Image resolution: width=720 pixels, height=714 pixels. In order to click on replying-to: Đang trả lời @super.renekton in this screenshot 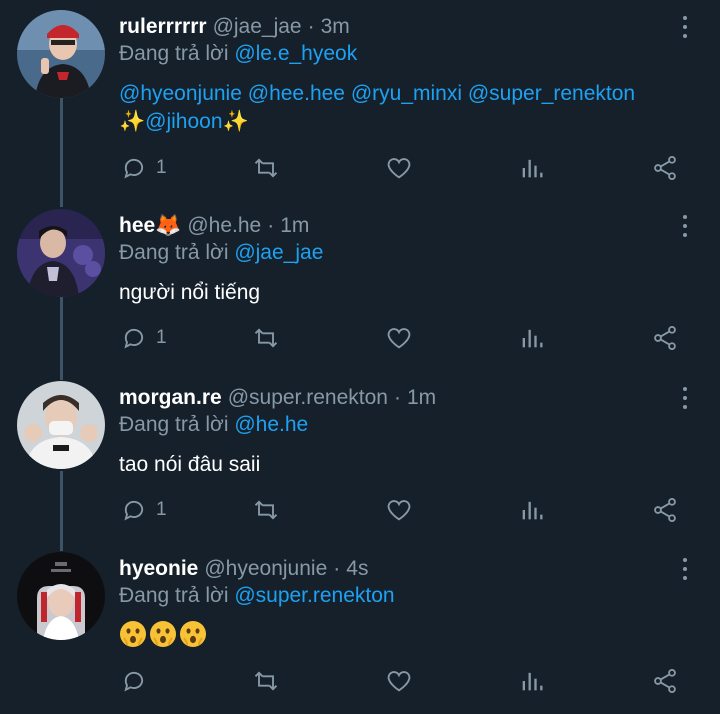, I will do `click(257, 596)`.